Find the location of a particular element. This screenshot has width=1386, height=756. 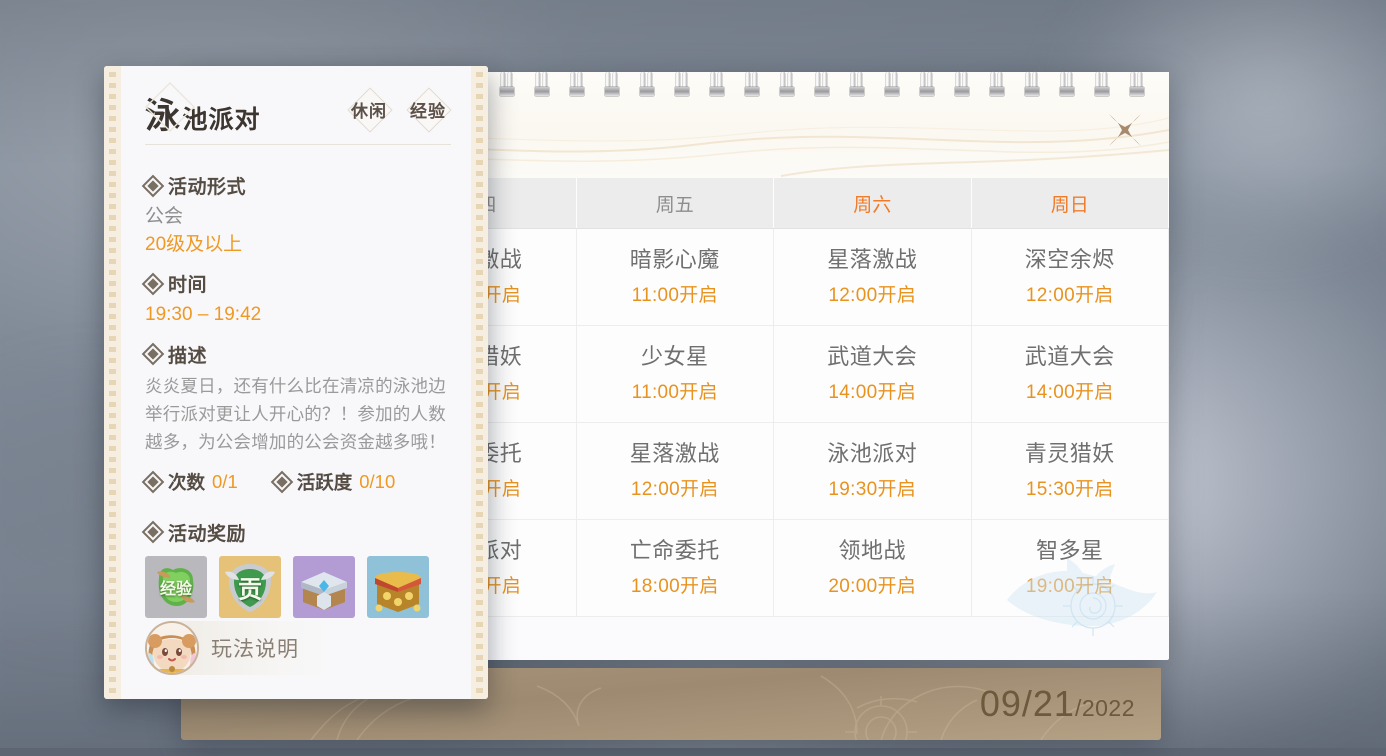

gameplay-help-button: 玩法说明 is located at coordinates (245, 648).